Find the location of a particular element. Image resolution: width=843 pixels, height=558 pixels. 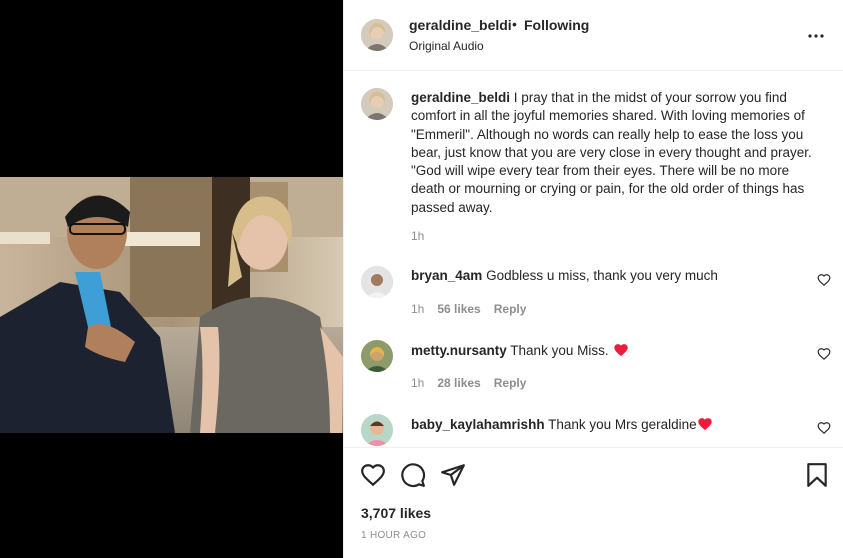

comment-username: metty.nursanty is located at coordinates (459, 350).